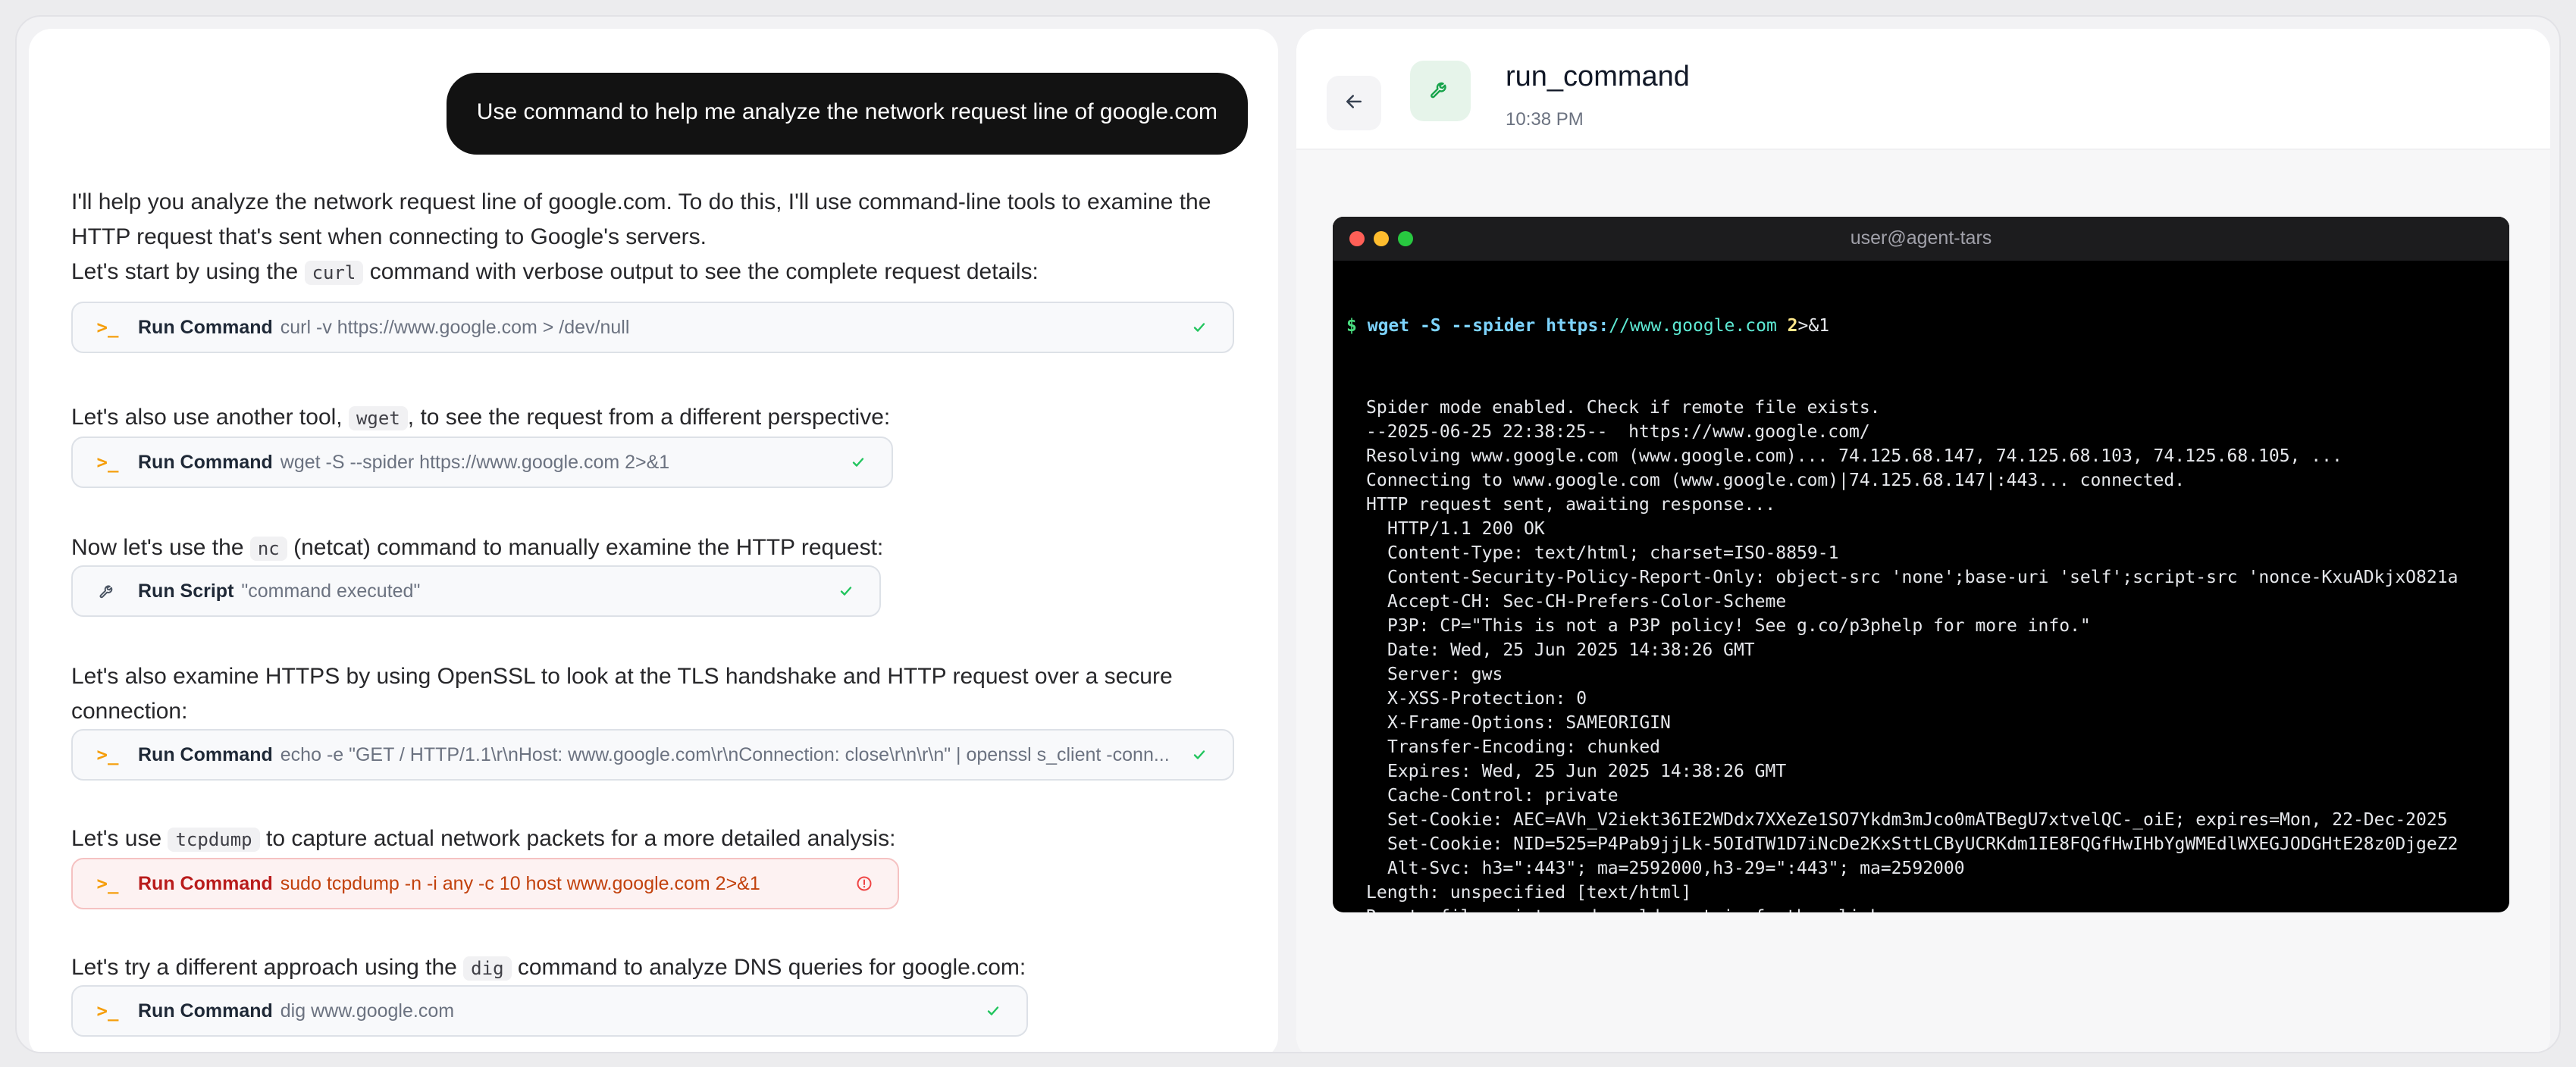 The image size is (2576, 1067). I want to click on tool-title: run_command, so click(1598, 76).